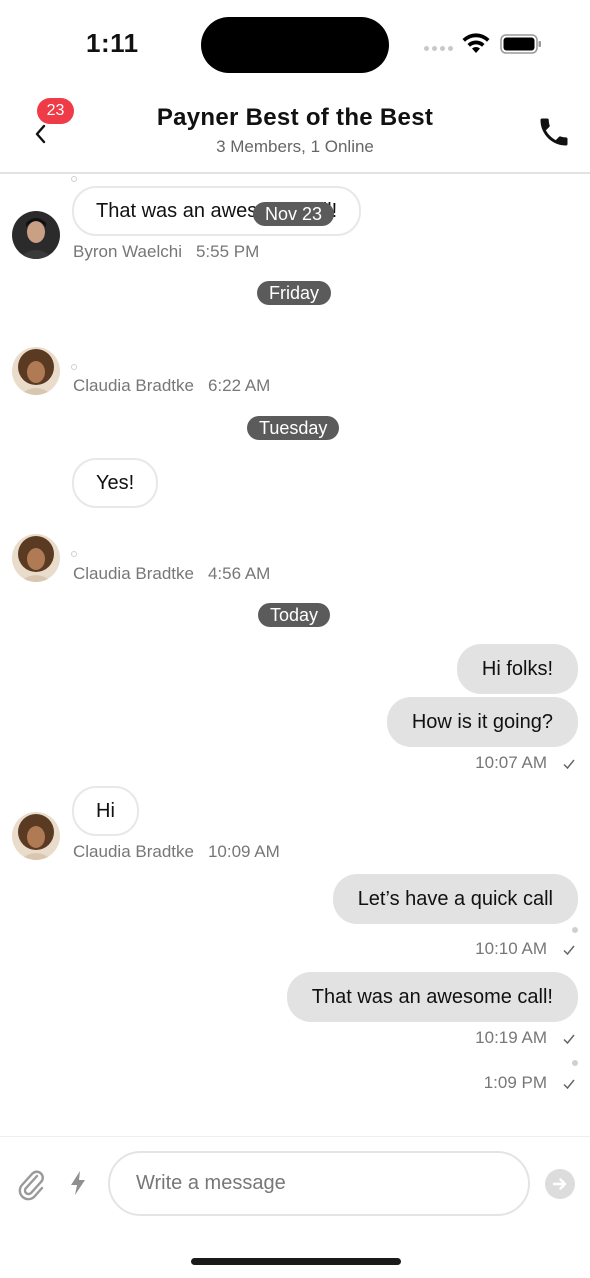  Describe the element at coordinates (455, 899) in the screenshot. I see `message-bubble-outgoing: Let’s have a quick call` at that location.